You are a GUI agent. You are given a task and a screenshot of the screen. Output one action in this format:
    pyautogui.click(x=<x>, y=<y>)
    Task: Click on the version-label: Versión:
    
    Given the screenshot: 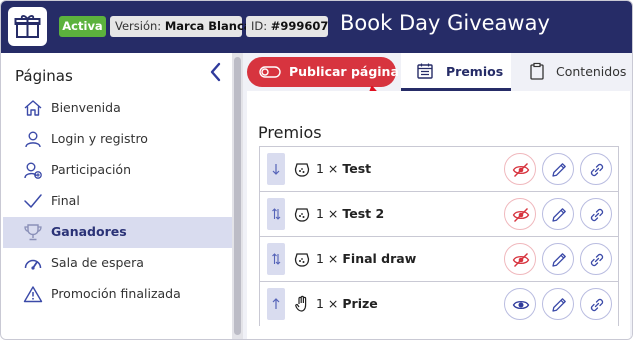 What is the action you would take?
    pyautogui.click(x=138, y=26)
    